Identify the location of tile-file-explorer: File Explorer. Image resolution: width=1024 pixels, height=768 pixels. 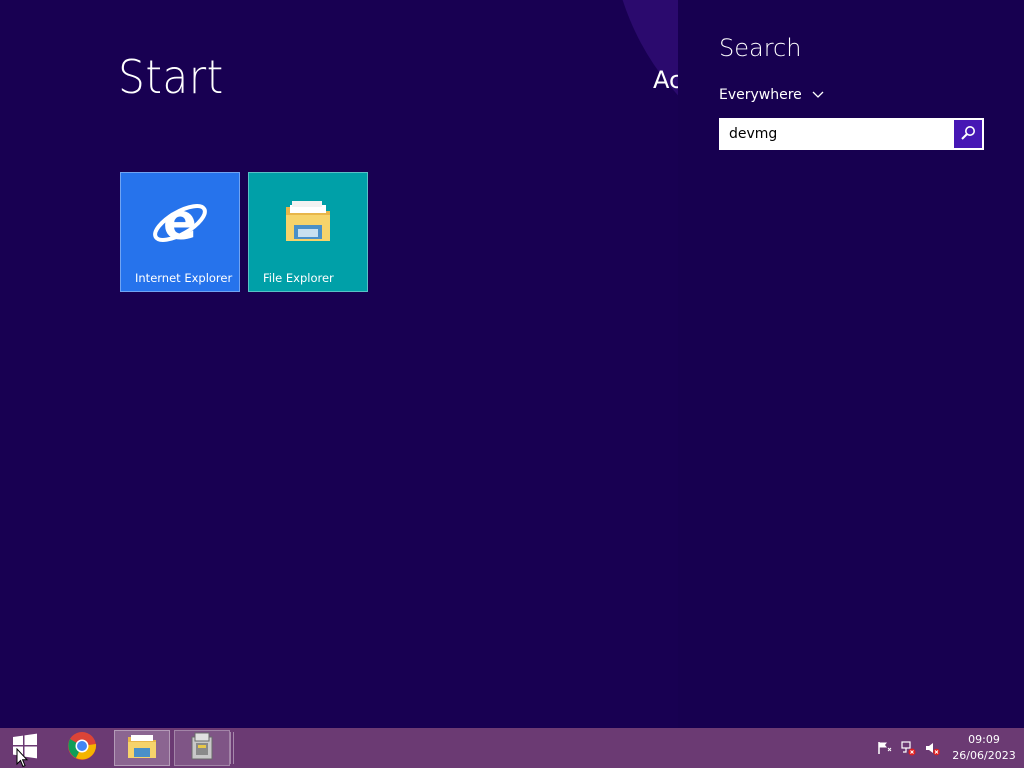
(308, 232).